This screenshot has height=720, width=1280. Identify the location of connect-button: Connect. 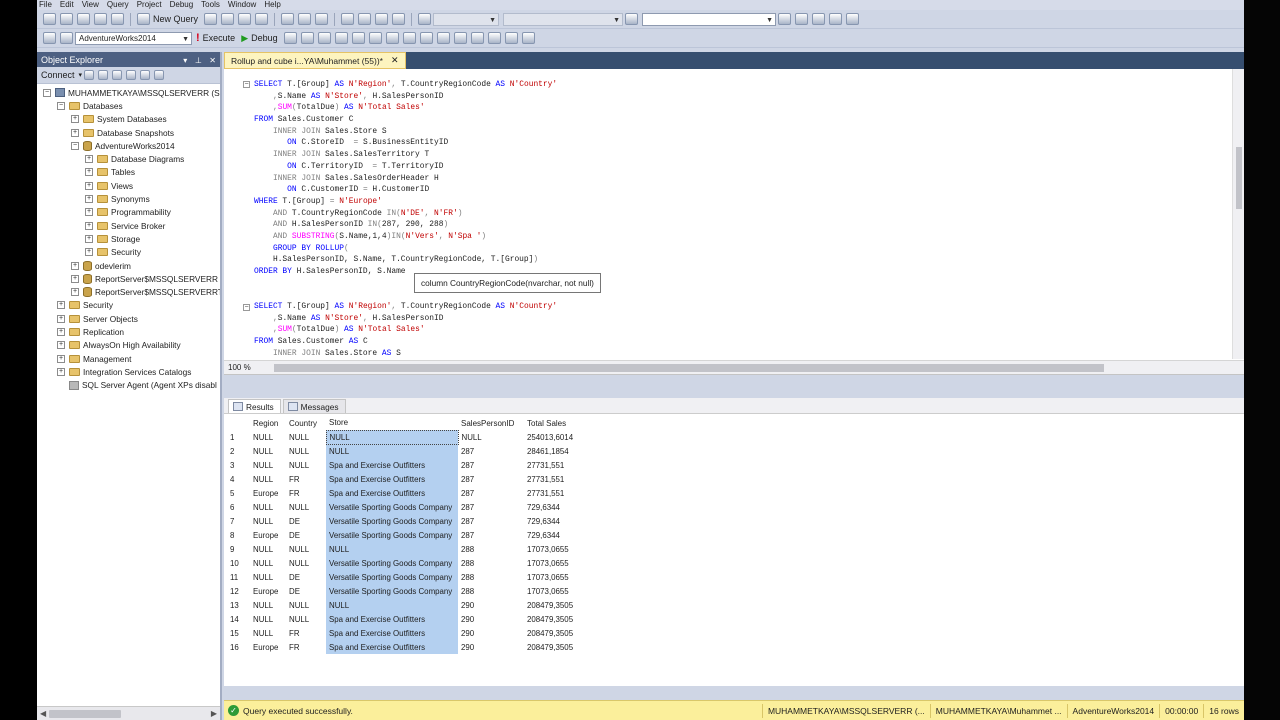
(58, 75).